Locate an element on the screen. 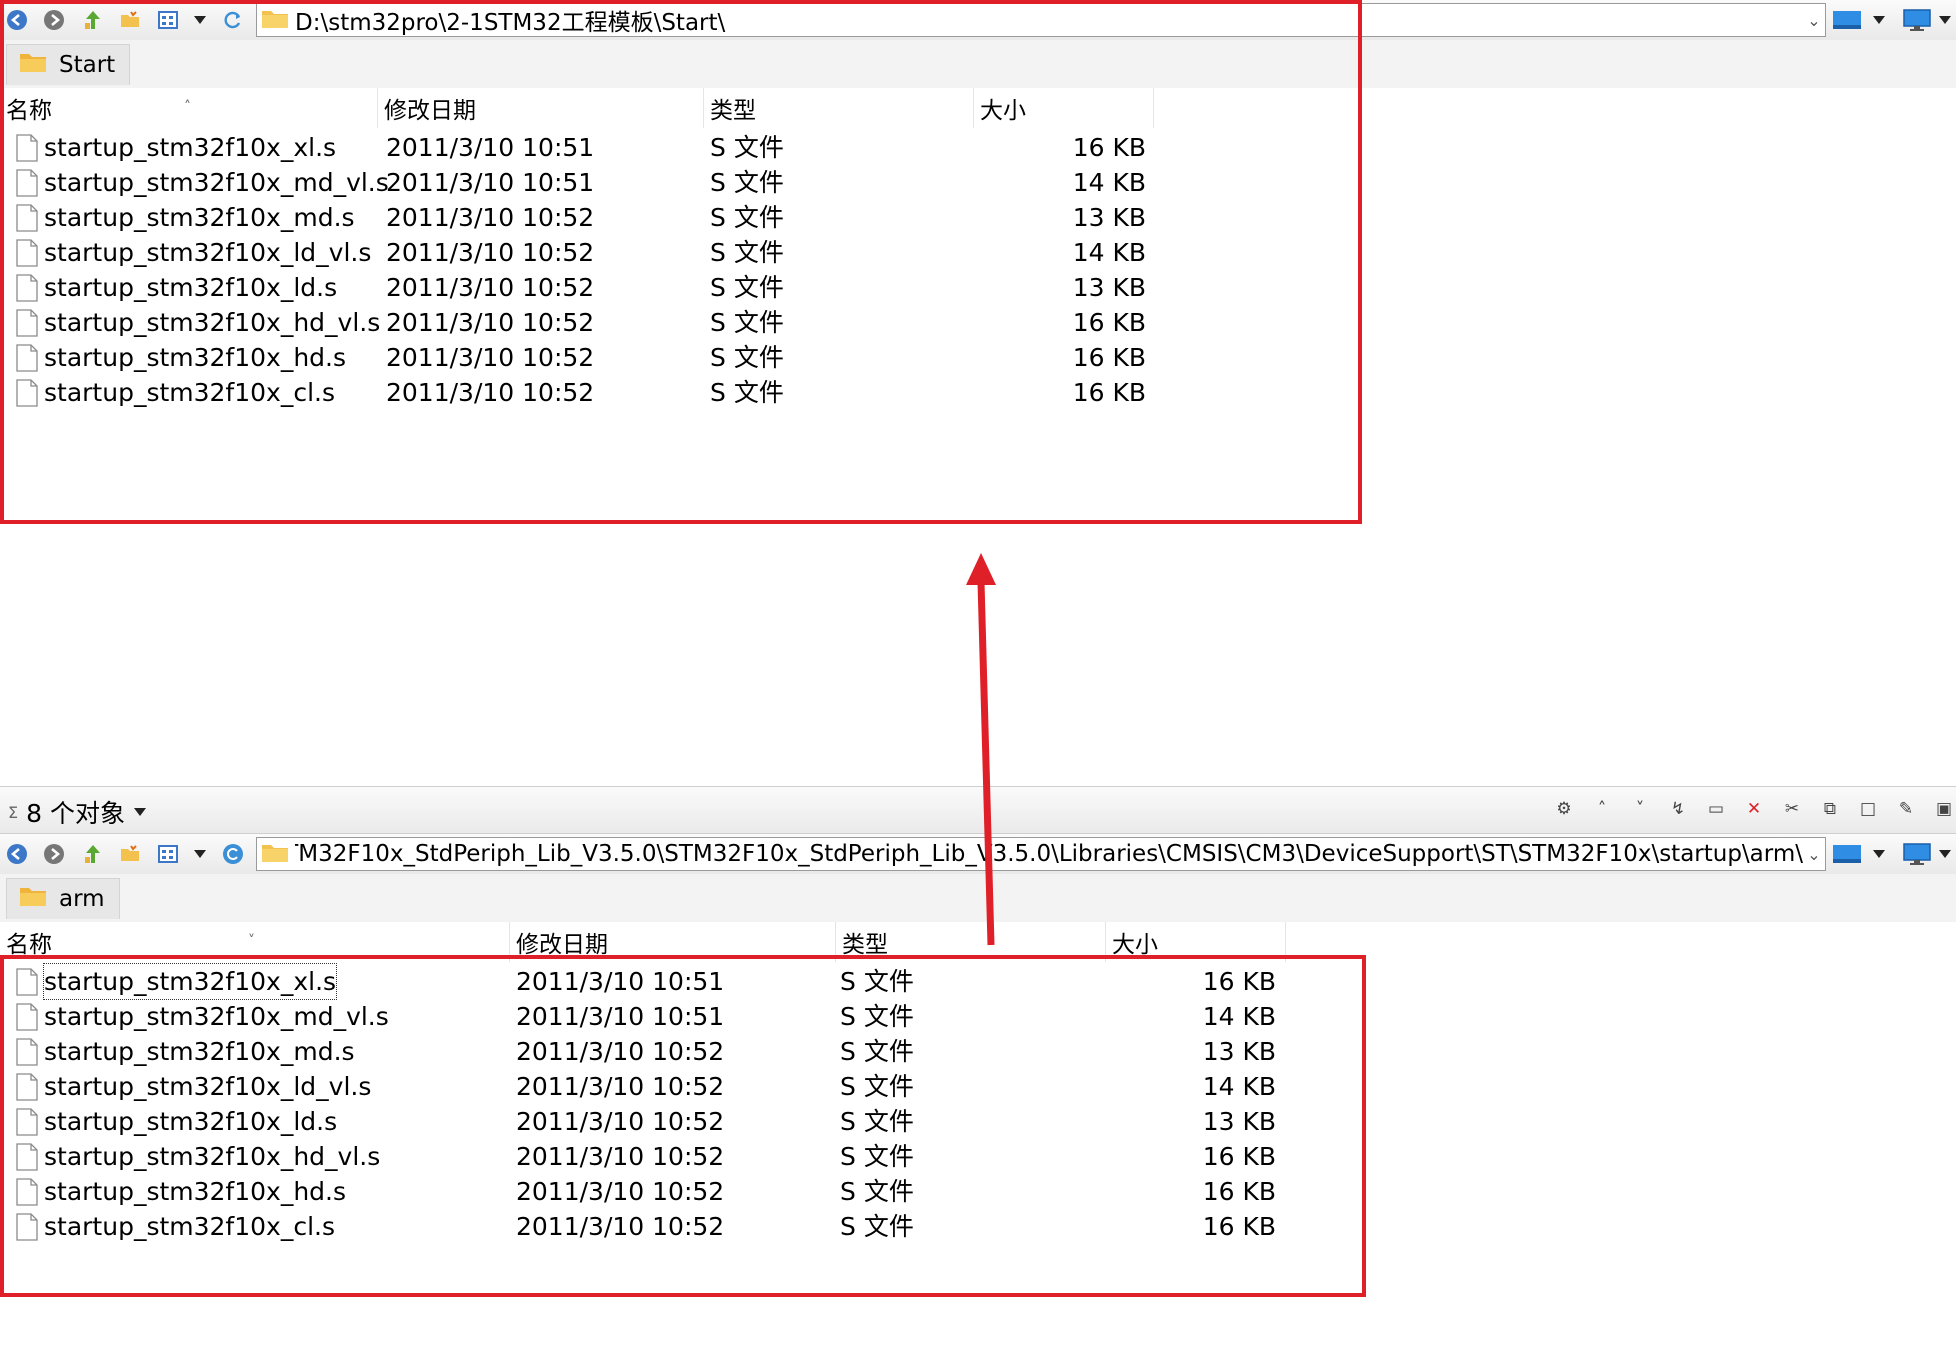 This screenshot has width=1956, height=1367. file-name: startup_stm32f10x_md.s is located at coordinates (199, 1051).